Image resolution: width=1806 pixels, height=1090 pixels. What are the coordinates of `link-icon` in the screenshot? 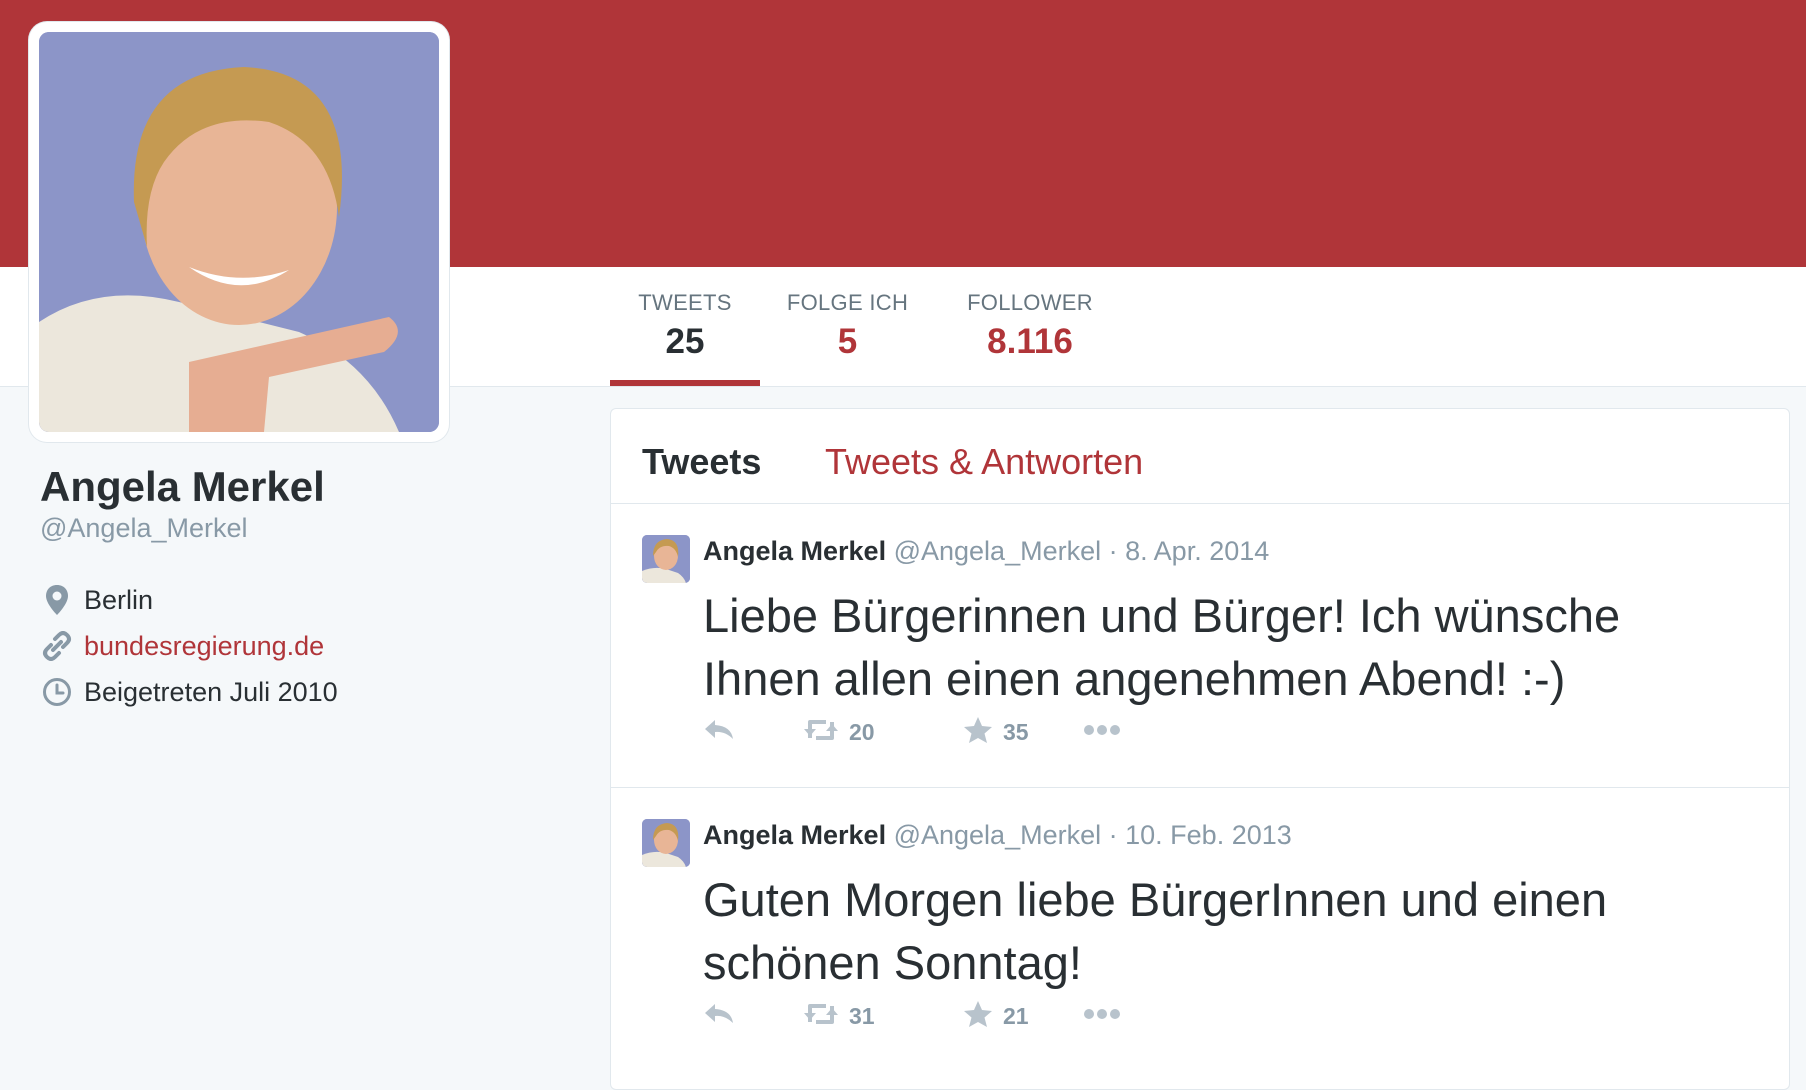 It's located at (57, 646).